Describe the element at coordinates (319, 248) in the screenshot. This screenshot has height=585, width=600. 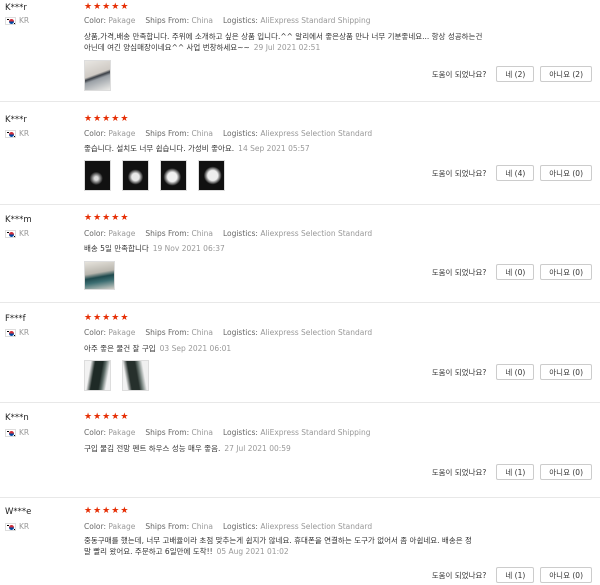
I see `review-text: 배송 5일 만족합니다 19 Nov 2021 06:37` at that location.